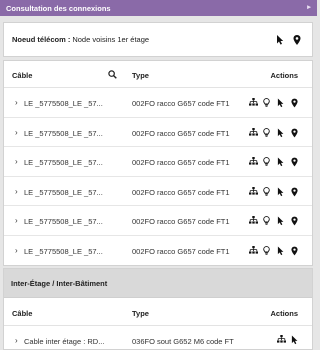  What do you see at coordinates (58, 8) in the screenshot?
I see `window-title: Consultation des connexions` at bounding box center [58, 8].